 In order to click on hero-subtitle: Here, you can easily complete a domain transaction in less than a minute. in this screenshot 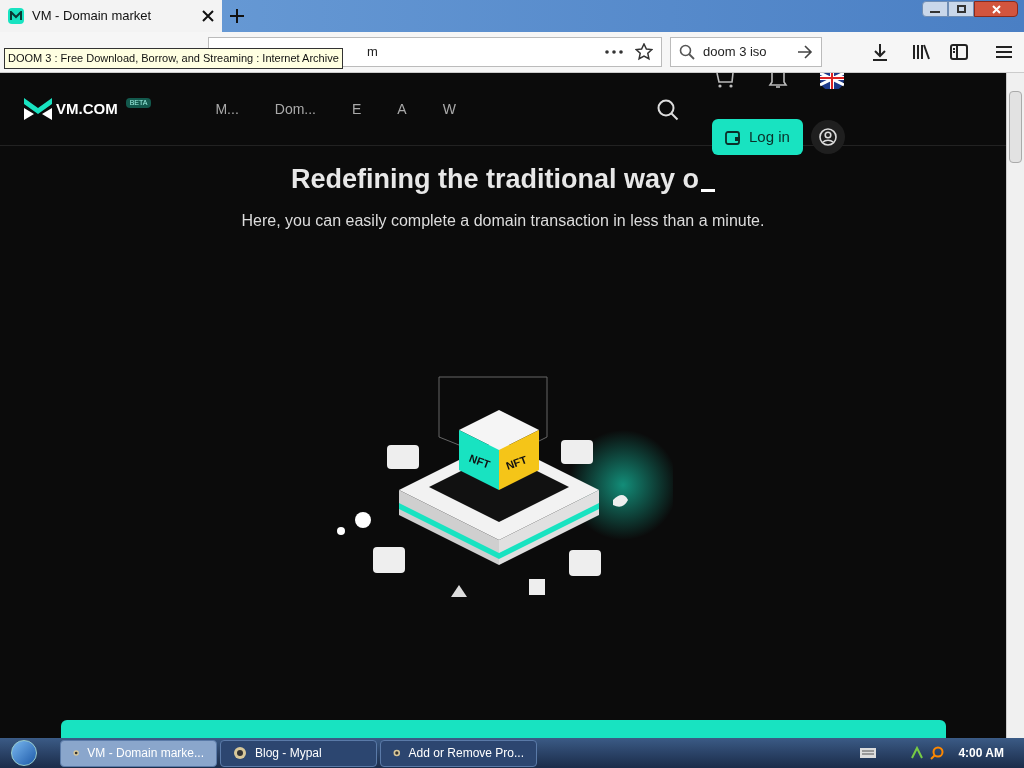, I will do `click(503, 221)`.